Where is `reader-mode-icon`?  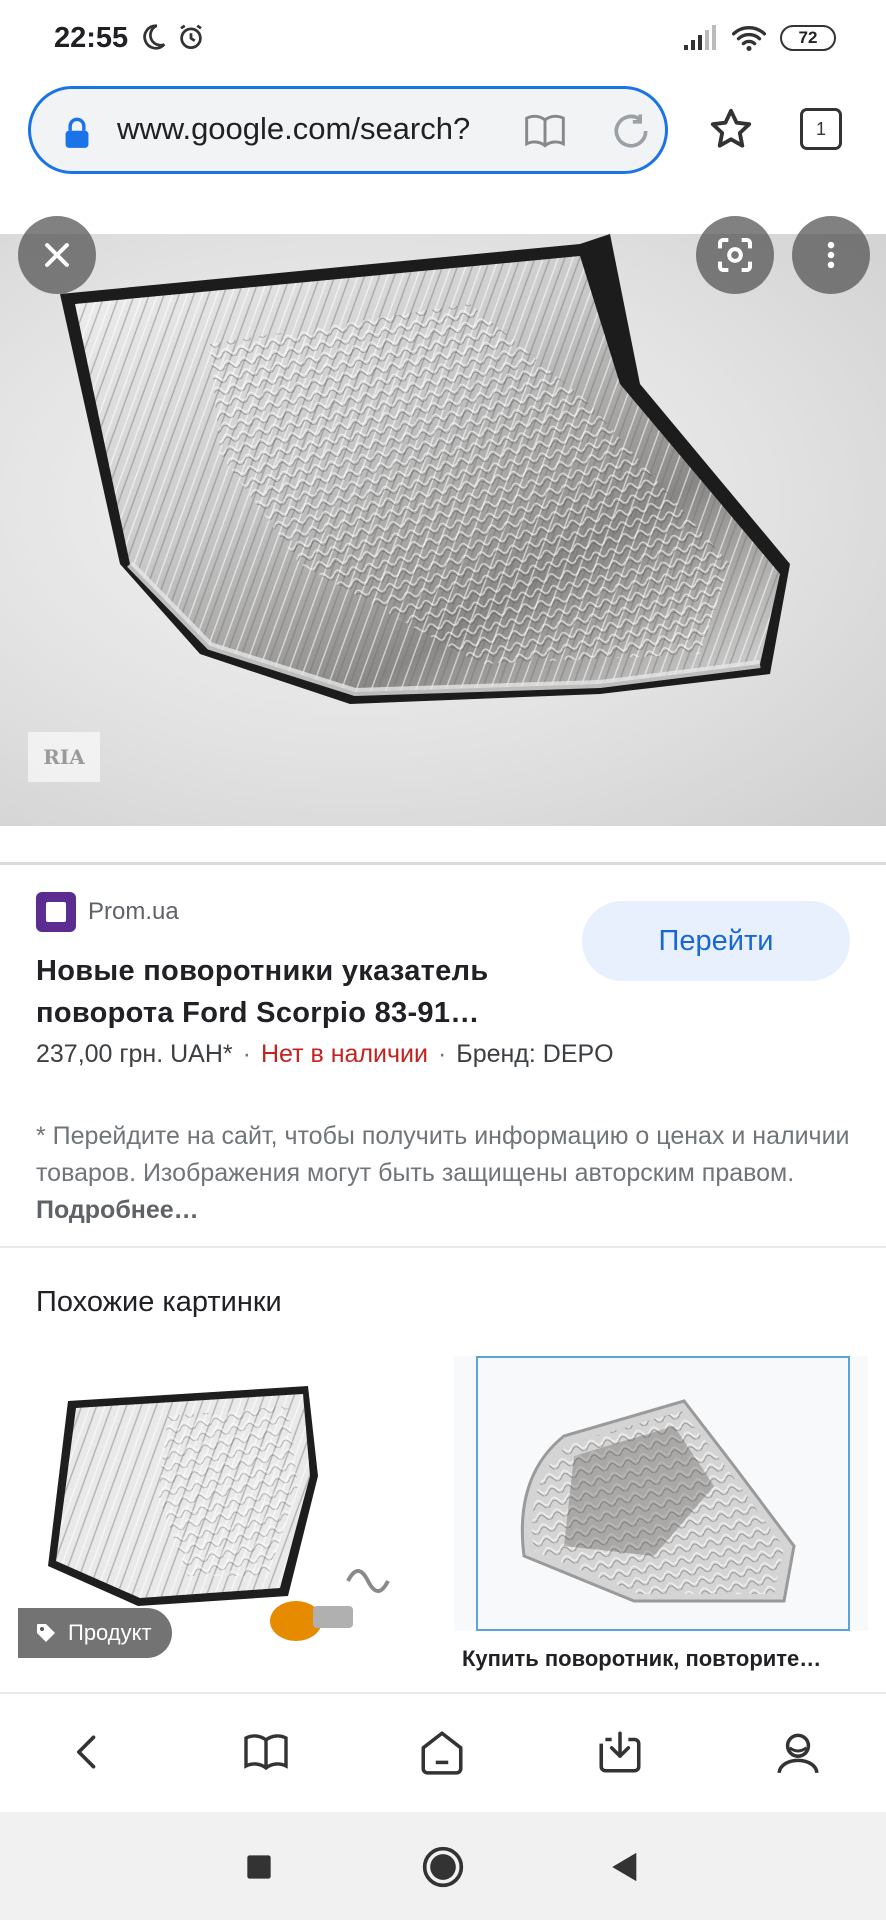
reader-mode-icon is located at coordinates (545, 131).